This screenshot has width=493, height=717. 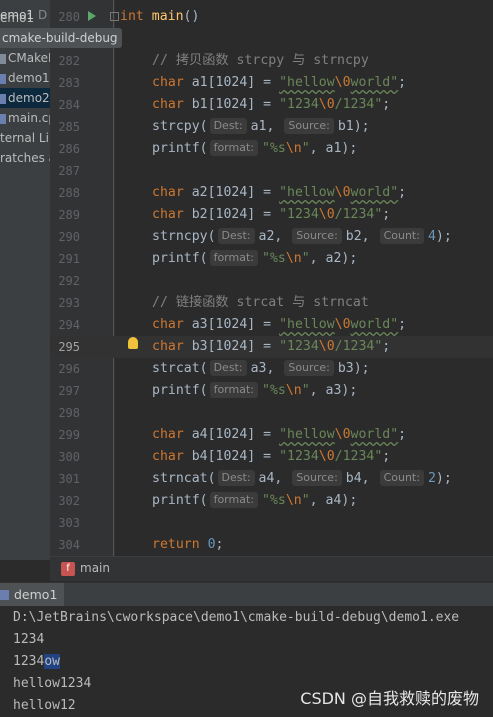 What do you see at coordinates (69, 391) in the screenshot?
I see `line-number: 297` at bounding box center [69, 391].